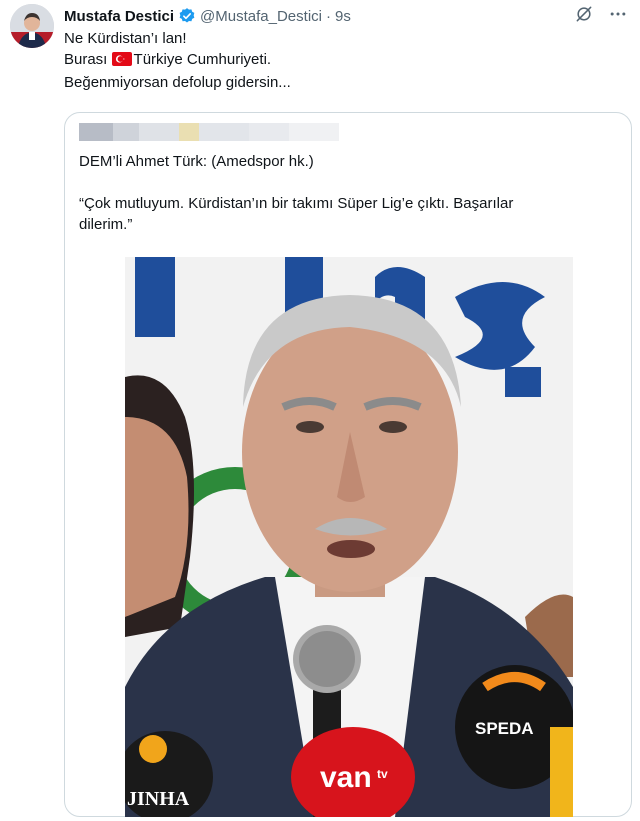 This screenshot has height=821, width=640. I want to click on verified-badge-icon, so click(187, 16).